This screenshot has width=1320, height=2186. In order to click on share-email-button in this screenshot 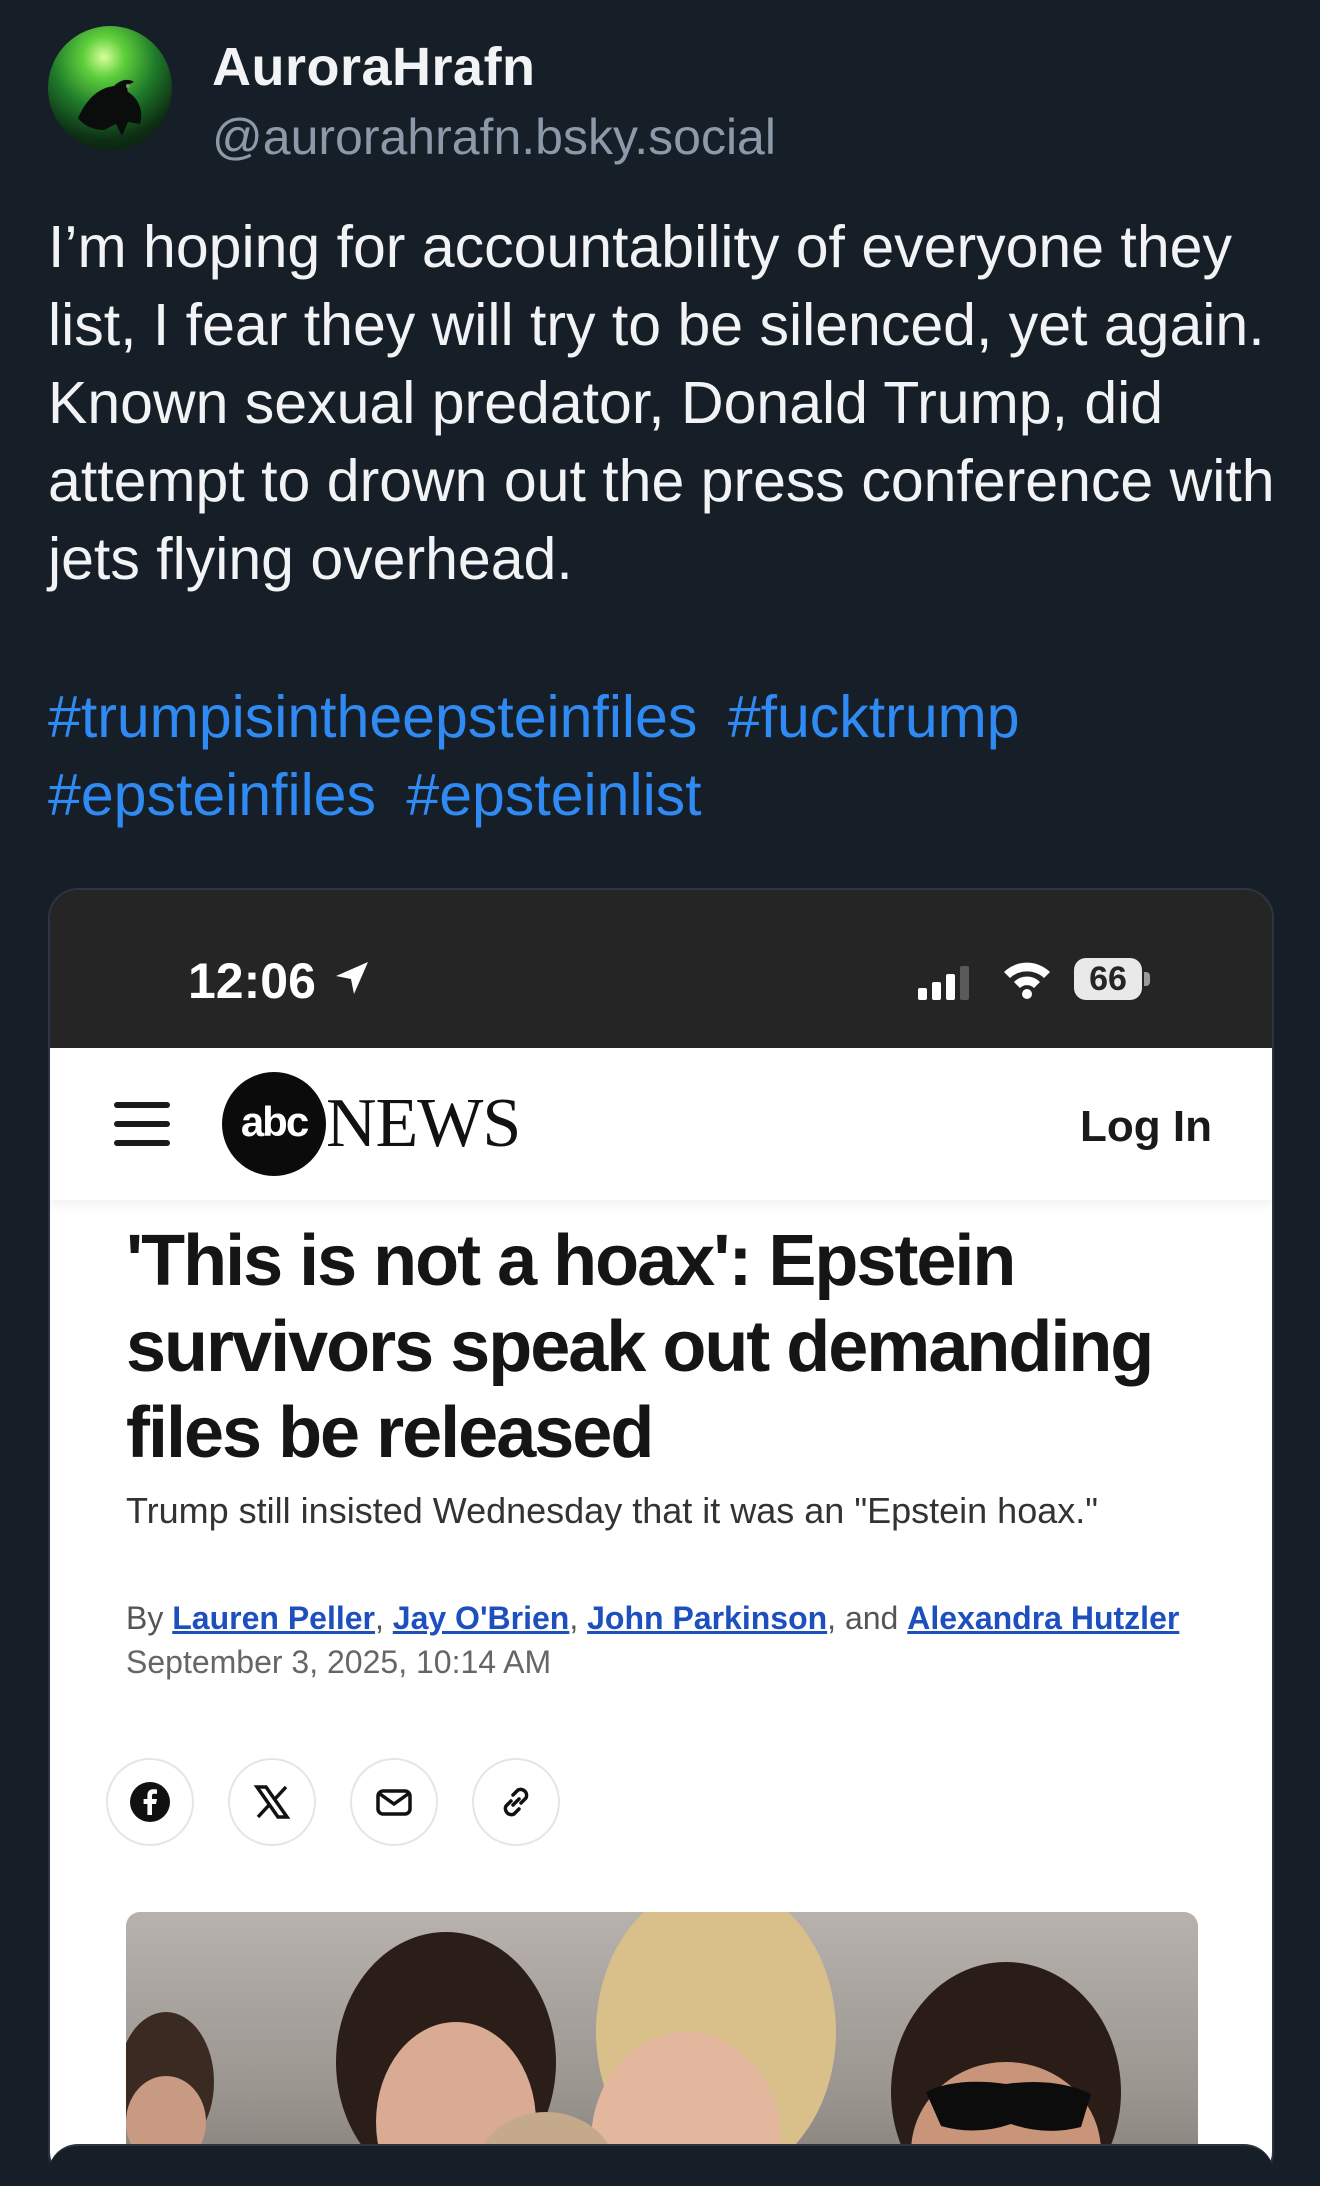, I will do `click(394, 1802)`.